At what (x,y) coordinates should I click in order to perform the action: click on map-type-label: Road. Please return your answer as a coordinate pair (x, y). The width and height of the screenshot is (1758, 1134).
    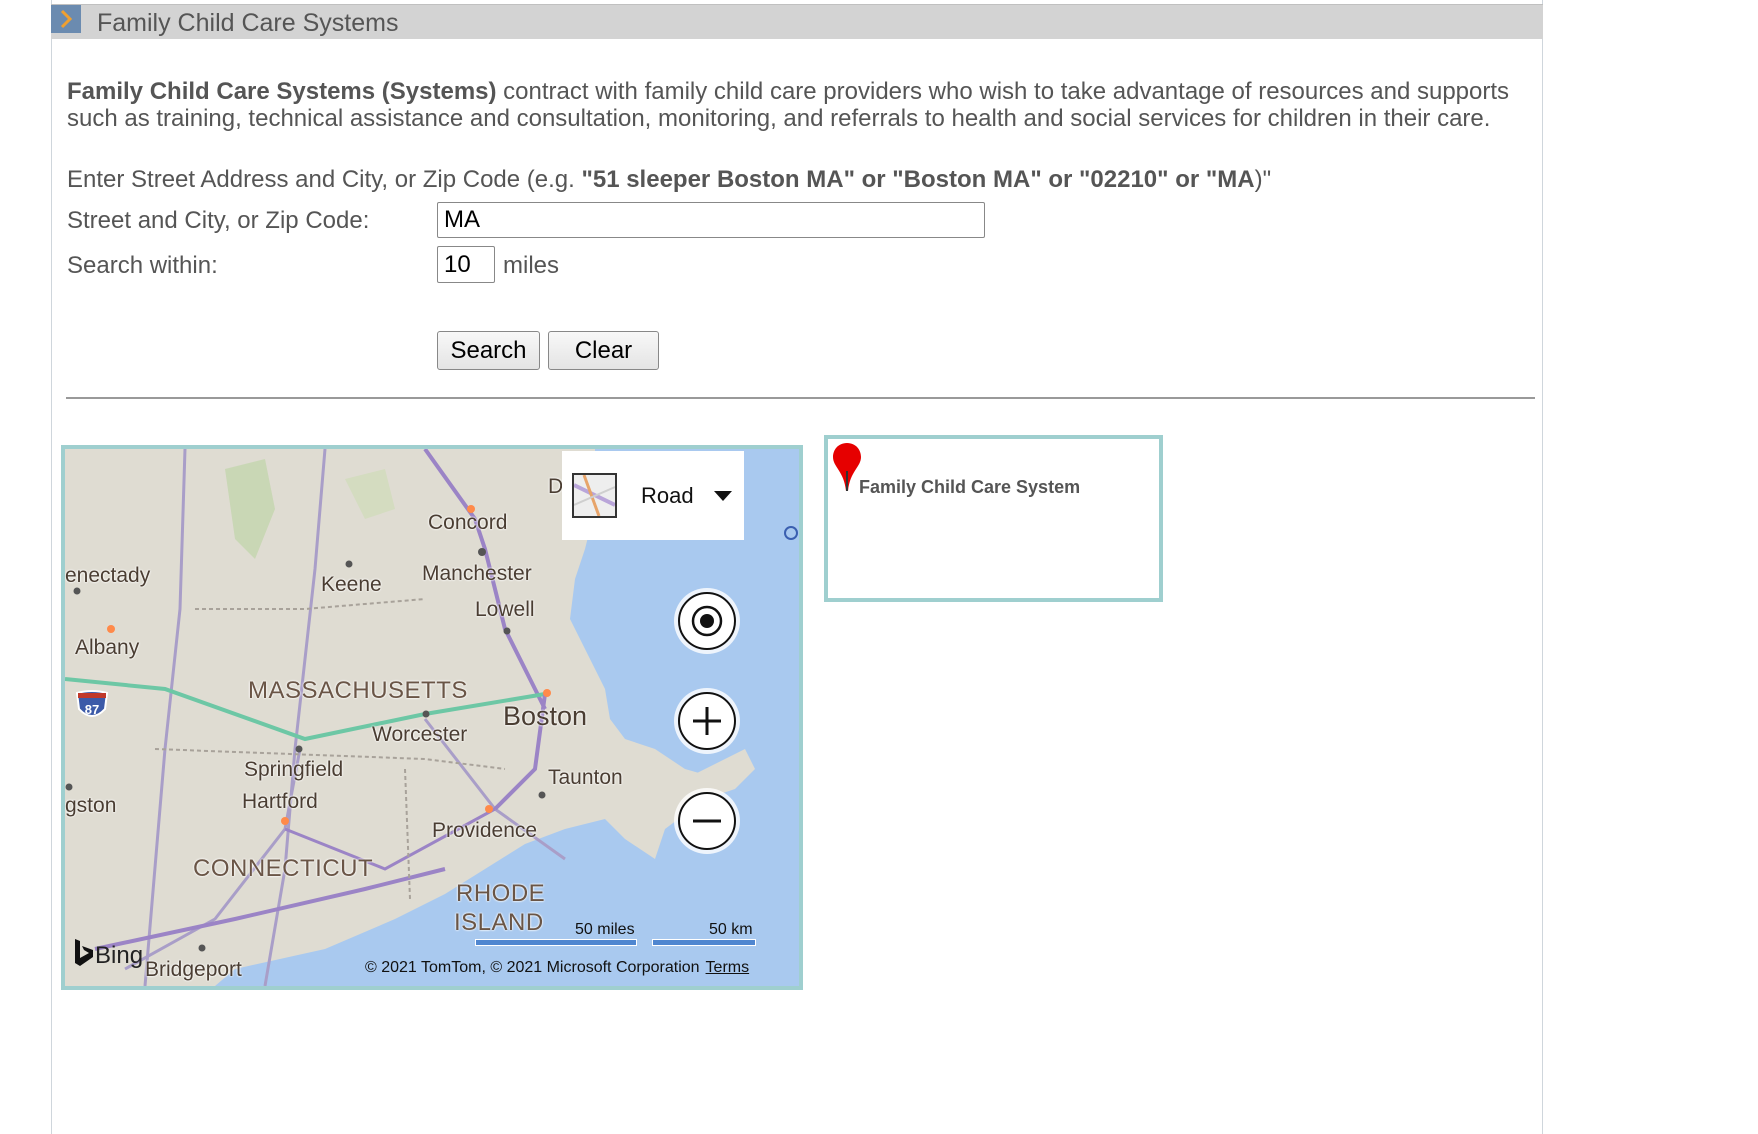
    Looking at the image, I should click on (667, 495).